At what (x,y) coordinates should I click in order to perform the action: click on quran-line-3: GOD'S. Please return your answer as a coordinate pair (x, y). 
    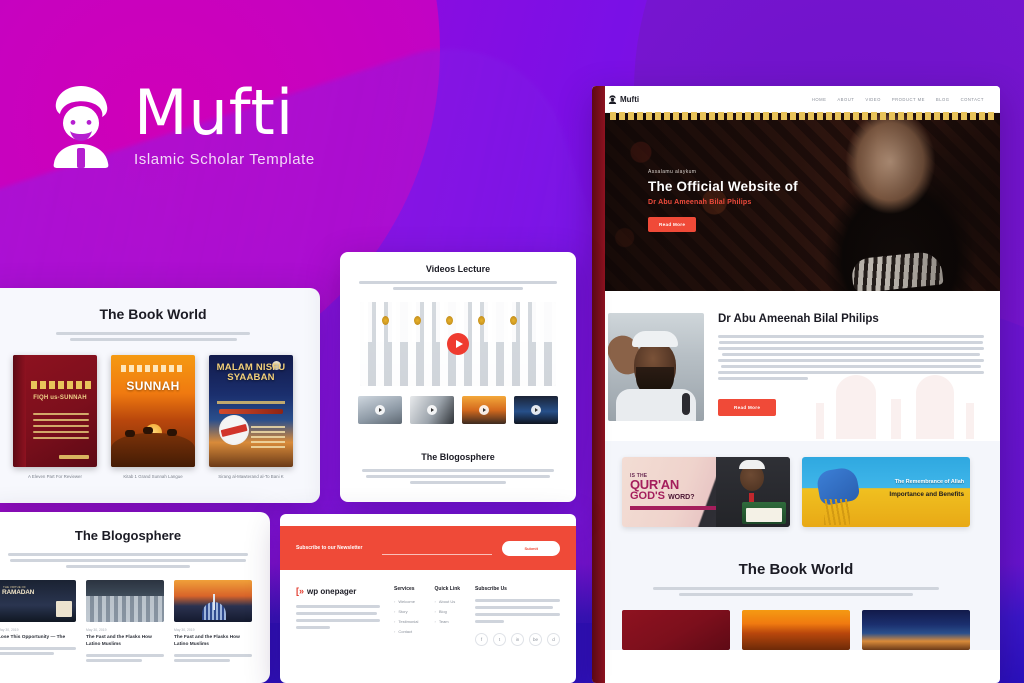
    Looking at the image, I should click on (648, 496).